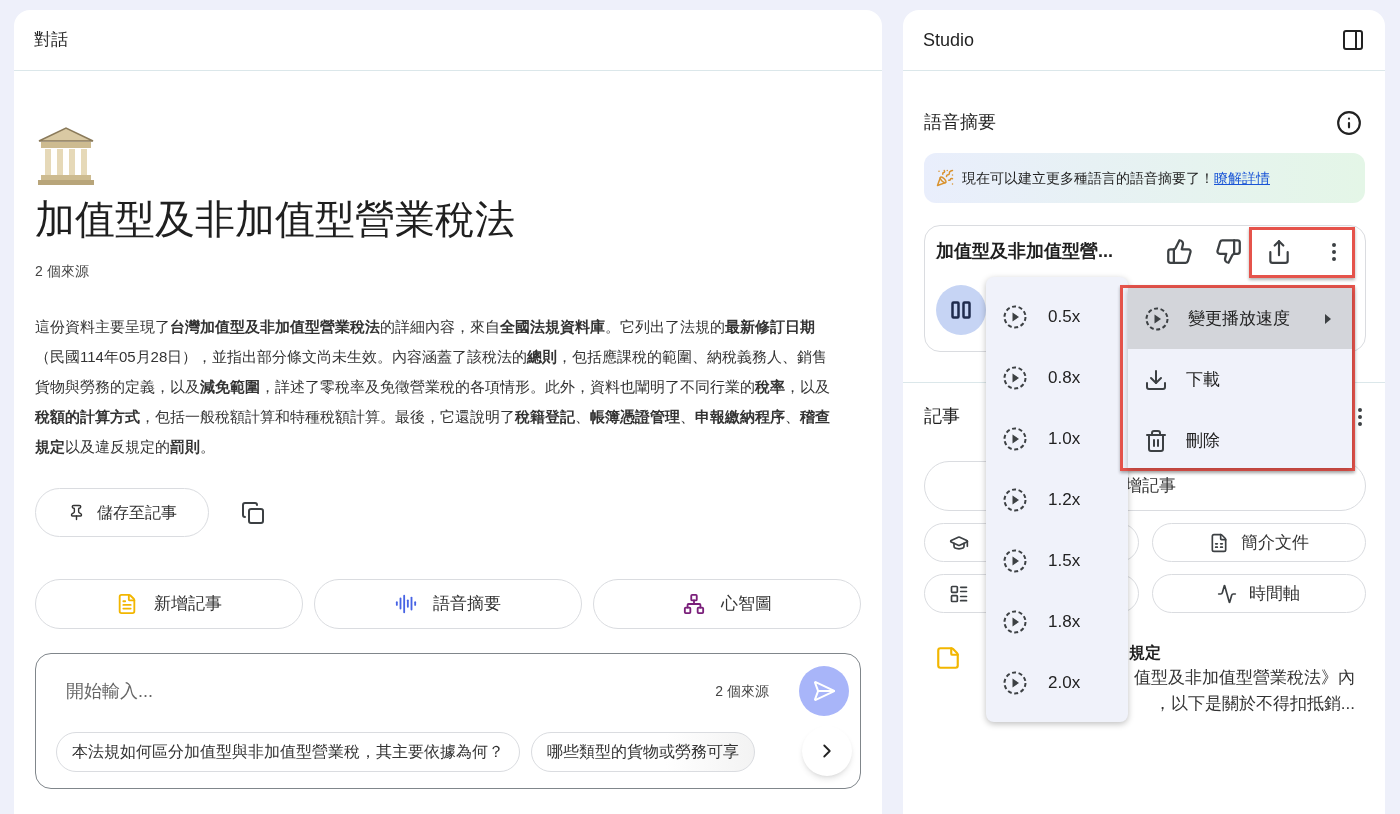  What do you see at coordinates (127, 604) in the screenshot?
I see `document-icon` at bounding box center [127, 604].